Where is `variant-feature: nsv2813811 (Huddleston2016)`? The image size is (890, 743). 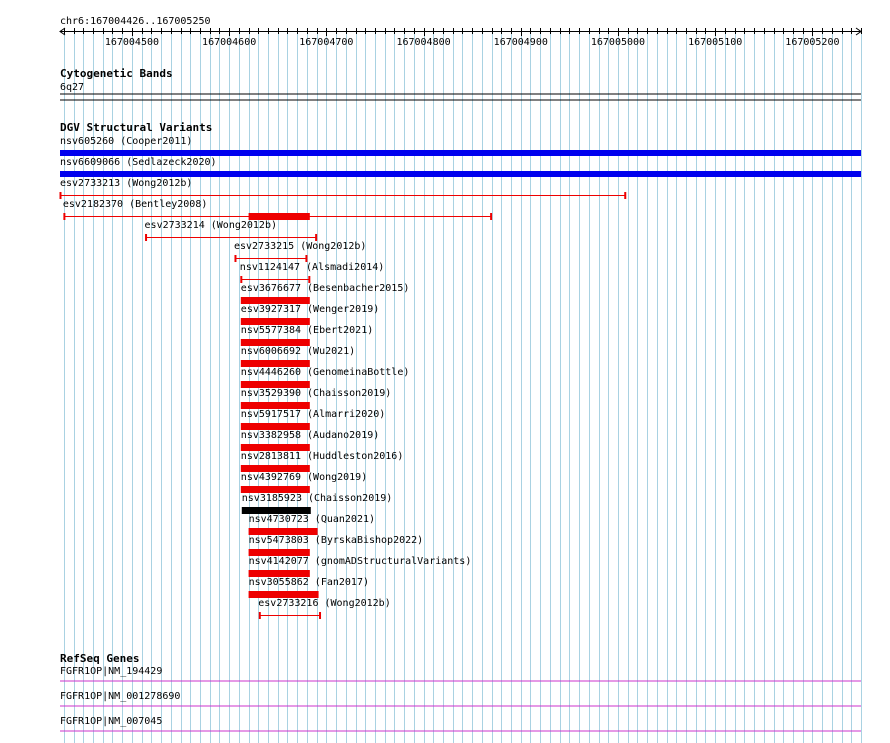
variant-feature: nsv2813811 (Huddleston2016) is located at coordinates (322, 461).